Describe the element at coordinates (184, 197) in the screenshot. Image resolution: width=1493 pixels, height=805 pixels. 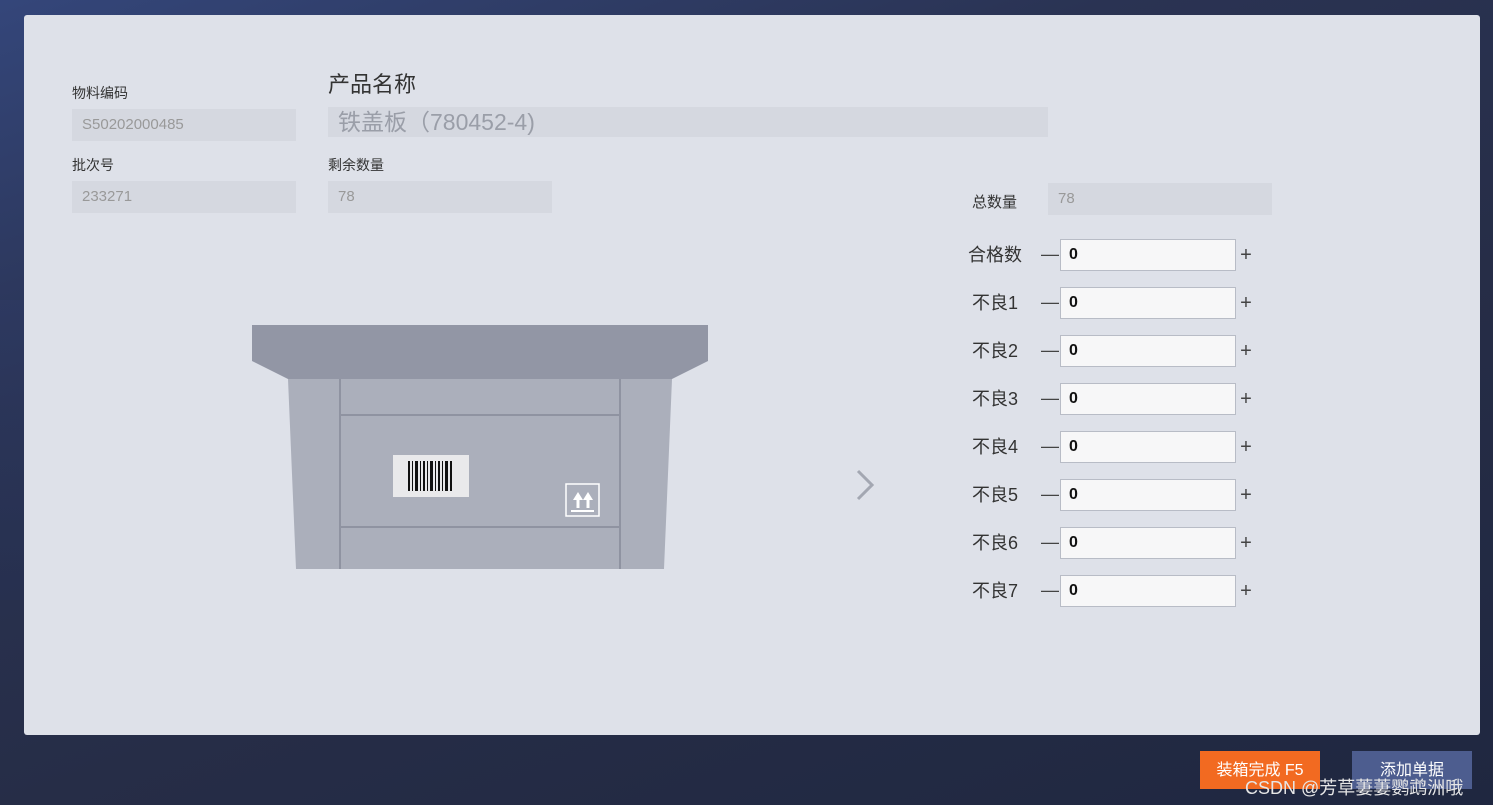
I see `batch-field: 233271` at that location.